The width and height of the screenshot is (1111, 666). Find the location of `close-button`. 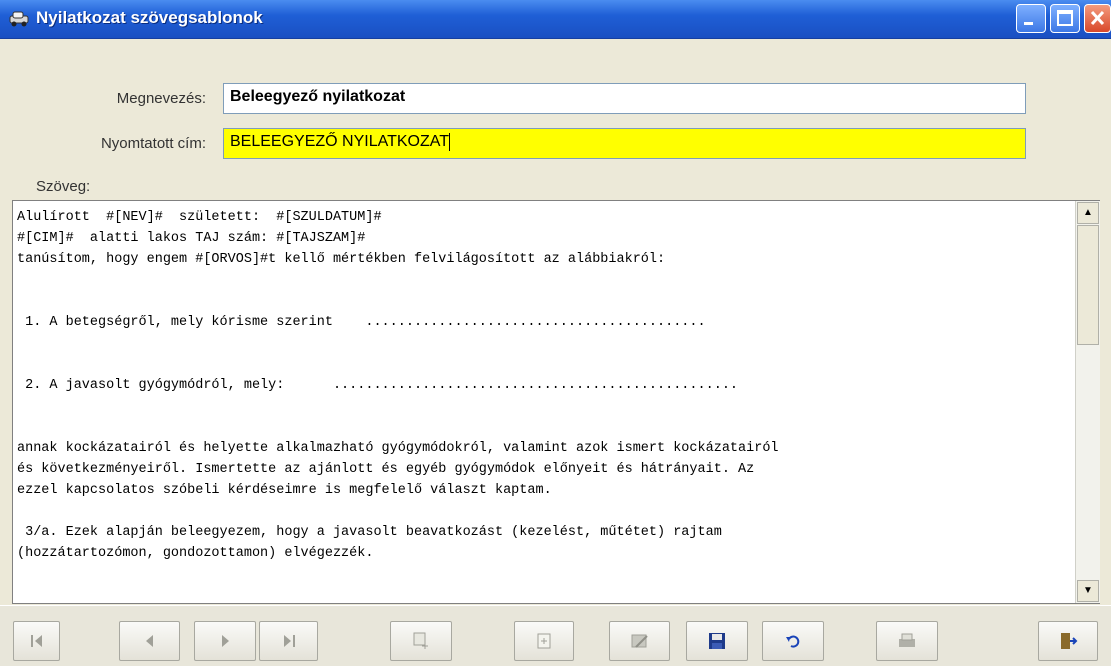

close-button is located at coordinates (1097, 18).